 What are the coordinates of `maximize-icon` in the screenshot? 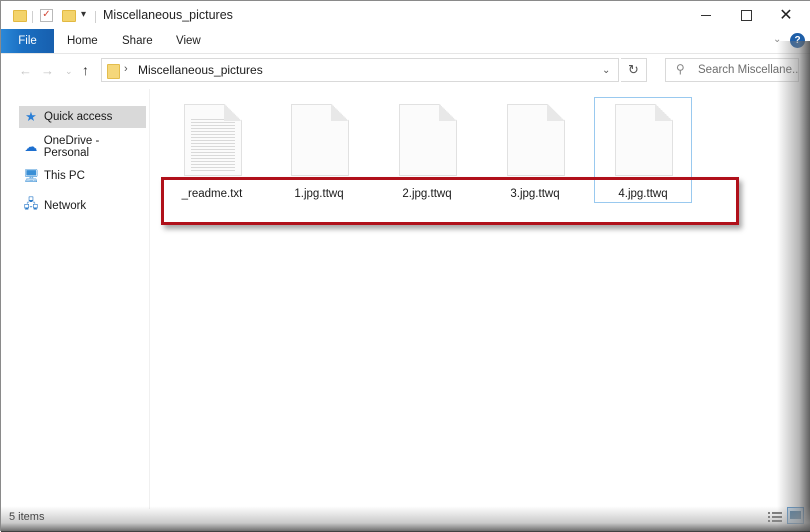 It's located at (746, 15).